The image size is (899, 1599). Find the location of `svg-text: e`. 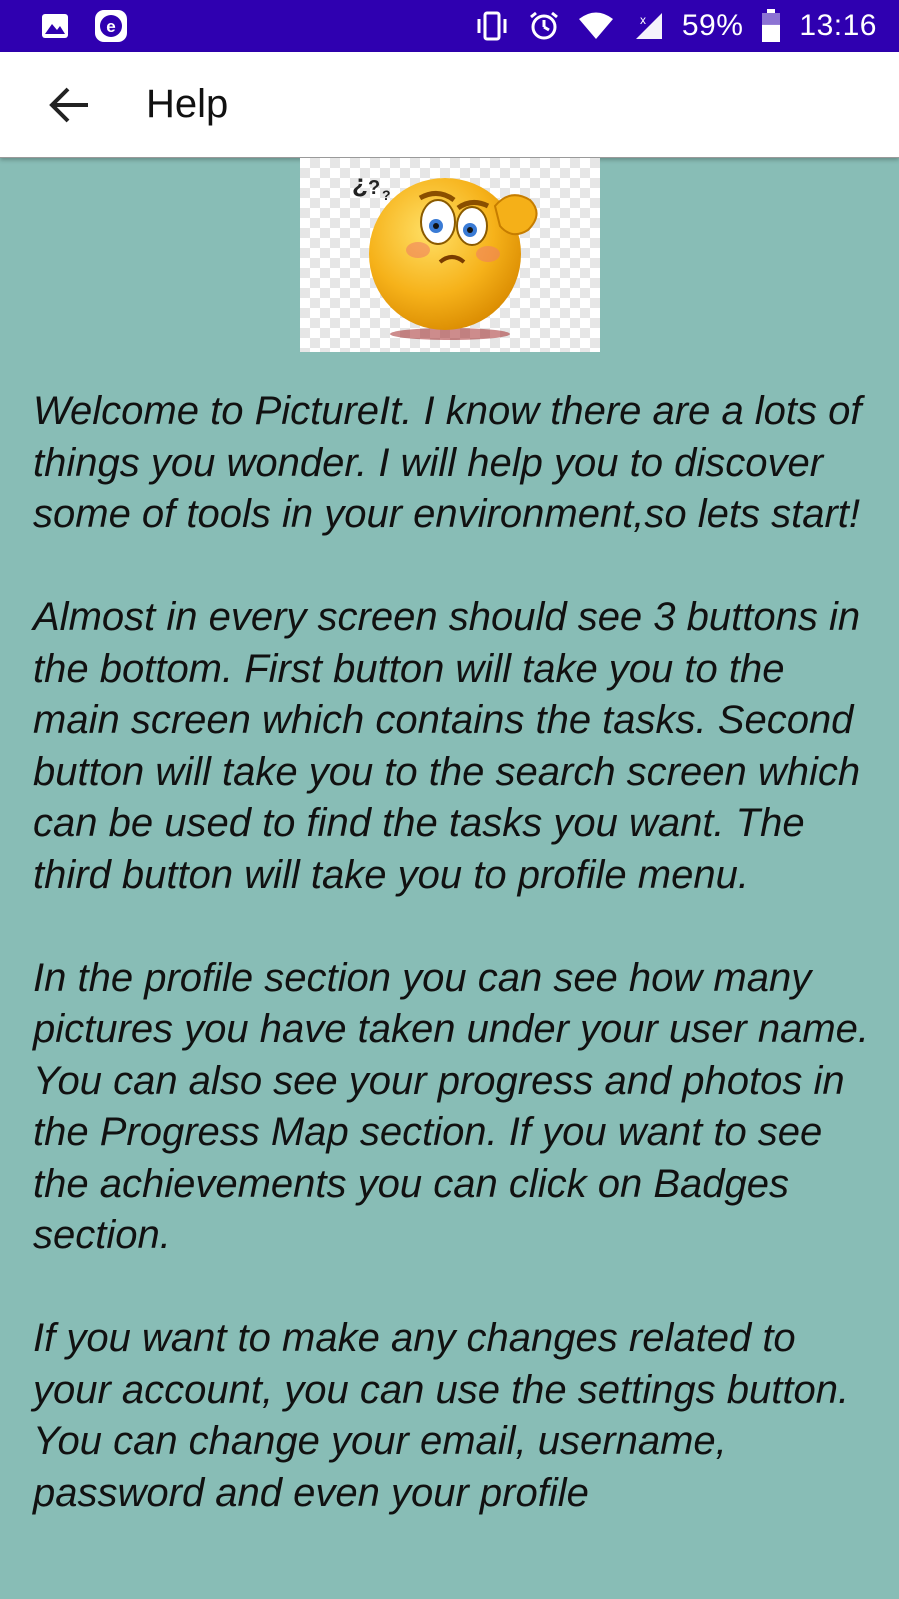

svg-text: e is located at coordinates (110, 26).